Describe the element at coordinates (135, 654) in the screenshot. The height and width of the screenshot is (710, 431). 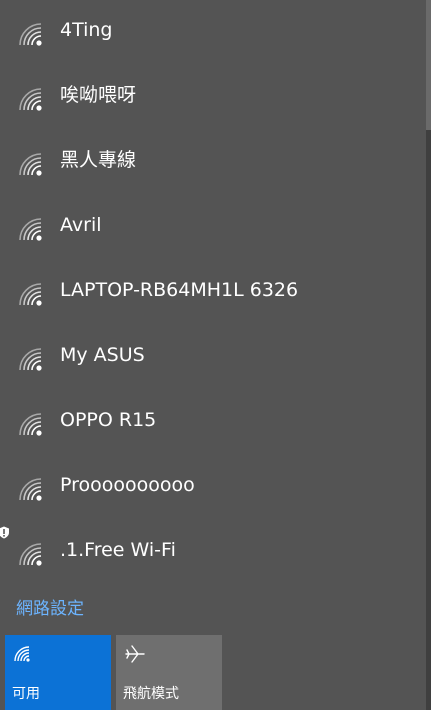
I see `airplane-icon` at that location.